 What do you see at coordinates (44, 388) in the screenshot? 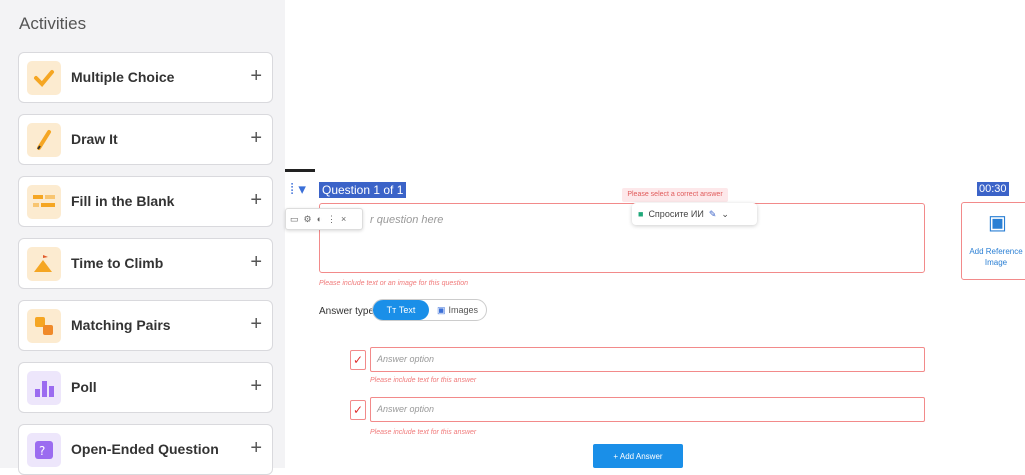
I see `bar-chart-icon` at bounding box center [44, 388].